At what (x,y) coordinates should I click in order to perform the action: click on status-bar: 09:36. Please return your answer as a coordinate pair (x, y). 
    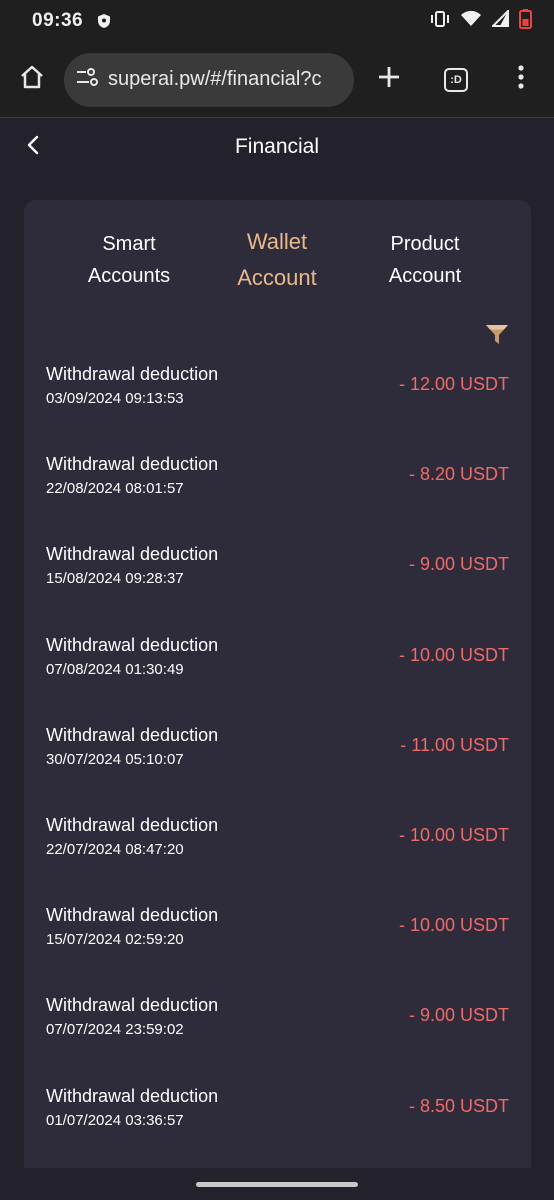
    Looking at the image, I should click on (277, 21).